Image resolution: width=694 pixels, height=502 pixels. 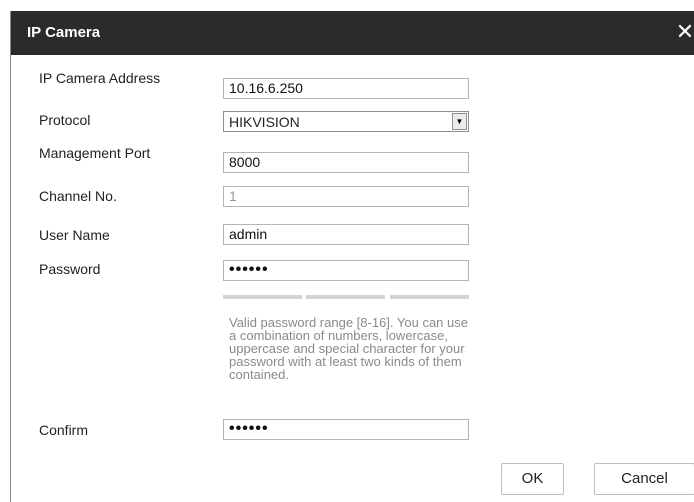 What do you see at coordinates (262, 297) in the screenshot?
I see `password-strength-bar-weak` at bounding box center [262, 297].